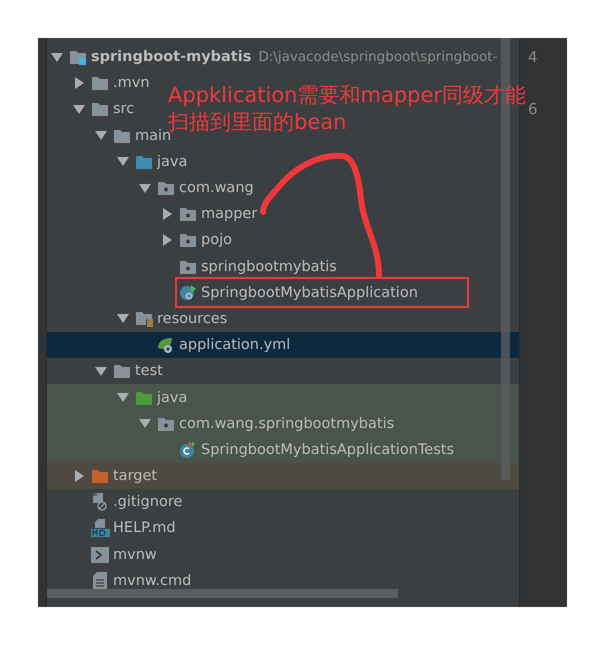 The image size is (606, 649). I want to click on tree-item: resources, so click(192, 318).